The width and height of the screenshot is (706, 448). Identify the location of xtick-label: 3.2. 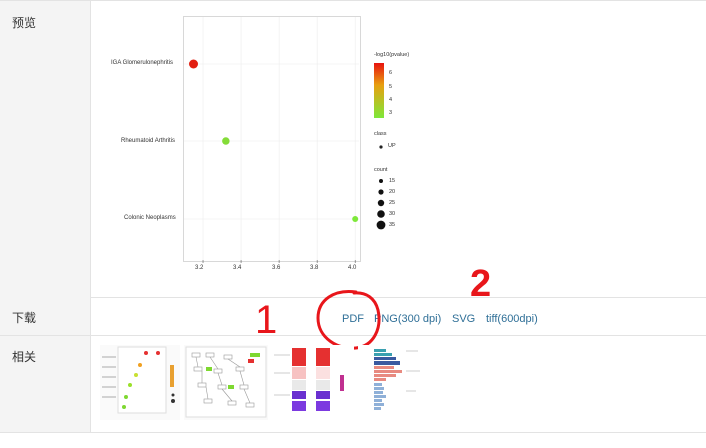
(199, 268).